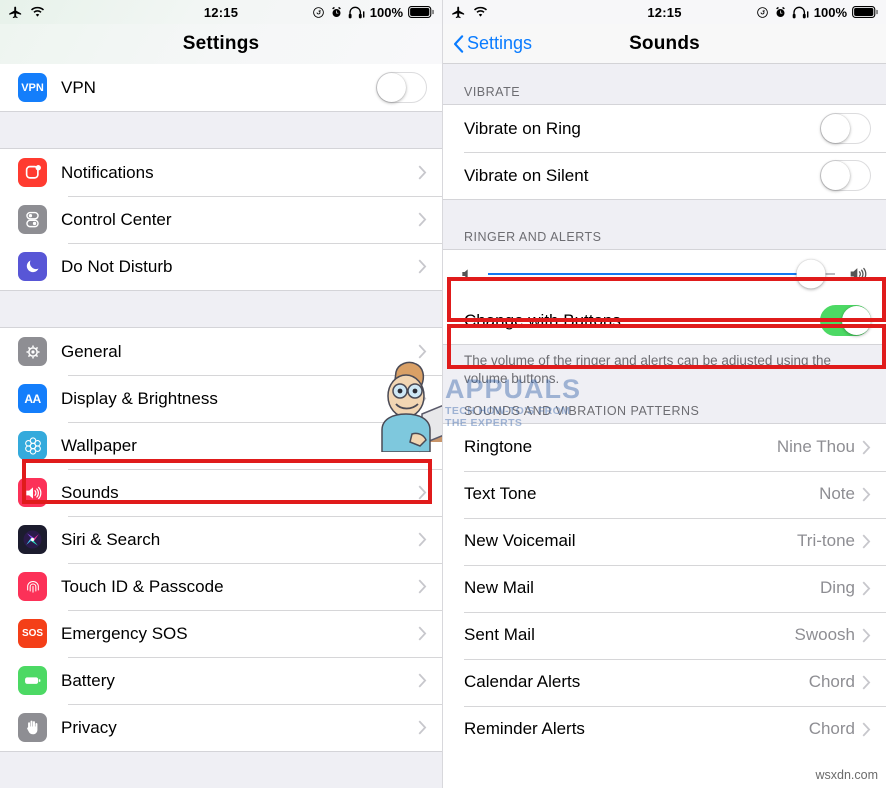  I want to click on ringer-volume-slider-row, so click(664, 273).